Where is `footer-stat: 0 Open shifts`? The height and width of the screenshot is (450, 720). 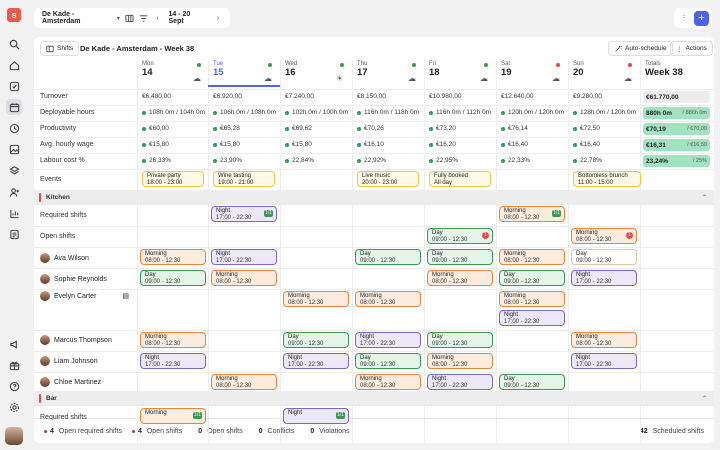
footer-stat: 0 Open shifts is located at coordinates (217, 431).